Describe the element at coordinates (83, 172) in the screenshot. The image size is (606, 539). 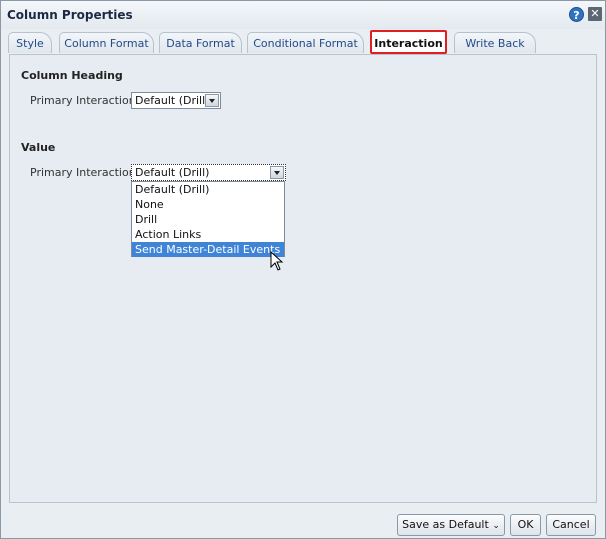
I see `value-primary-interaction-label: Primary Interaction` at that location.